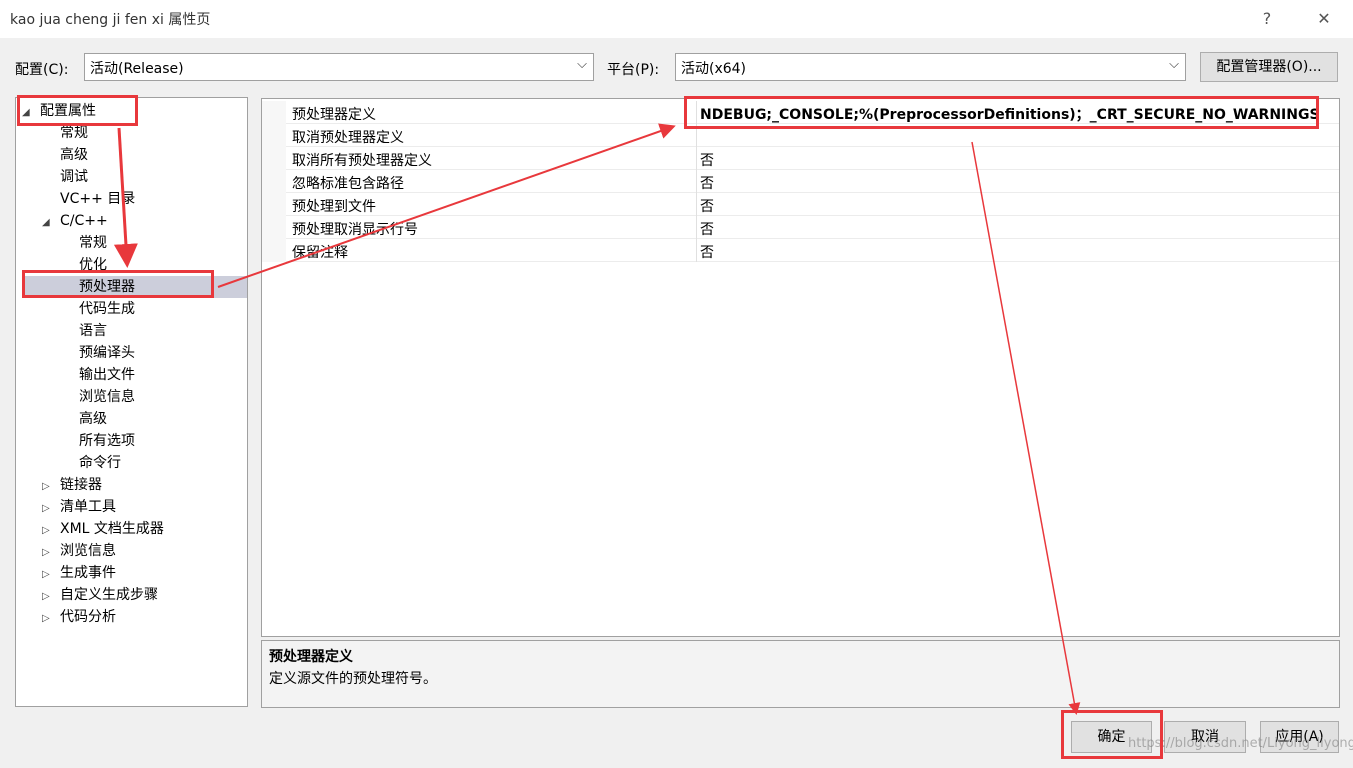  I want to click on arrow-down, so click(125, 197).